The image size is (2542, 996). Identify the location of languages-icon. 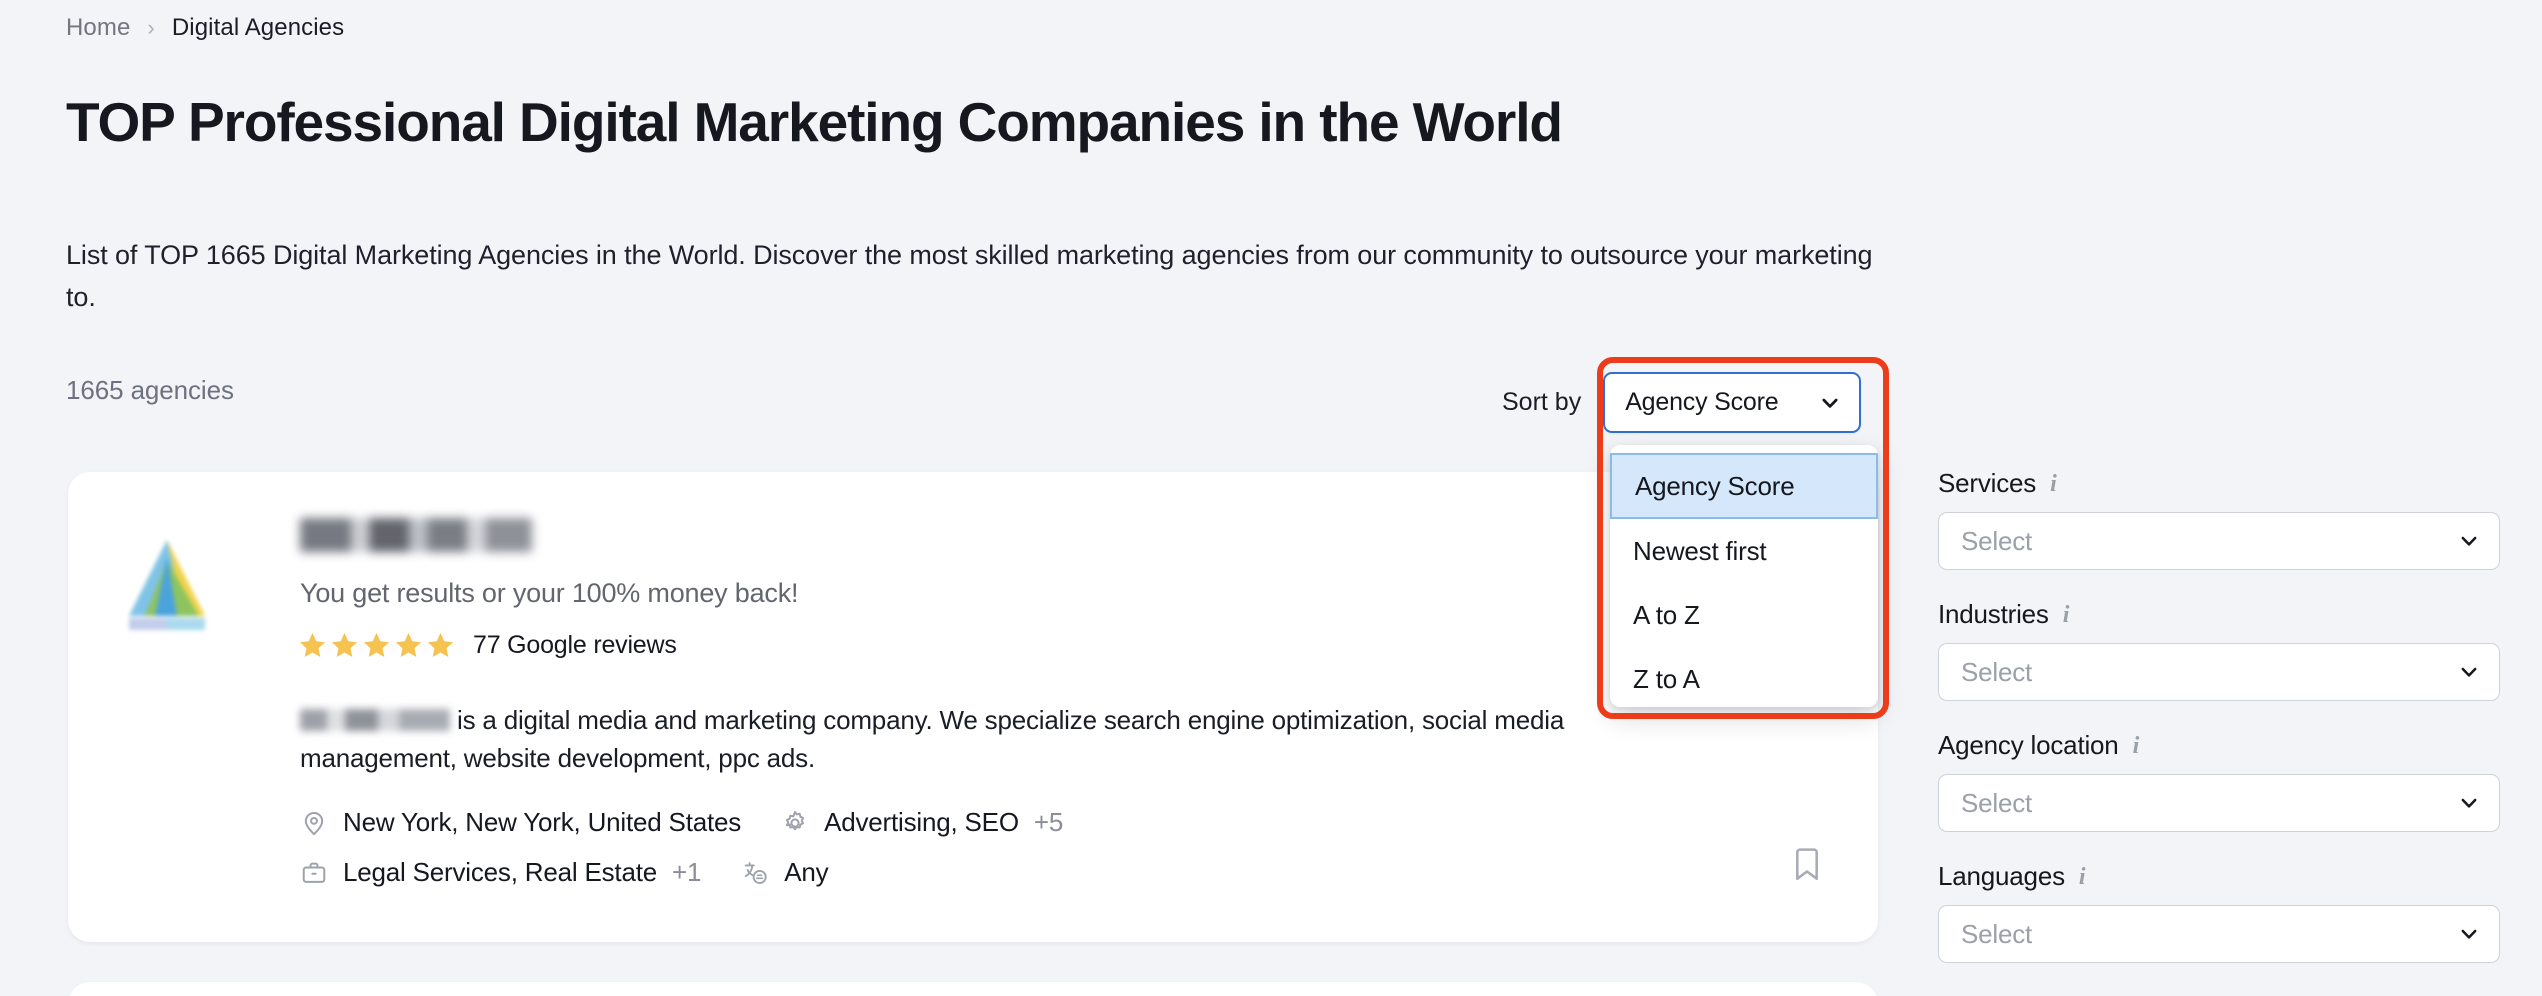
(755, 873).